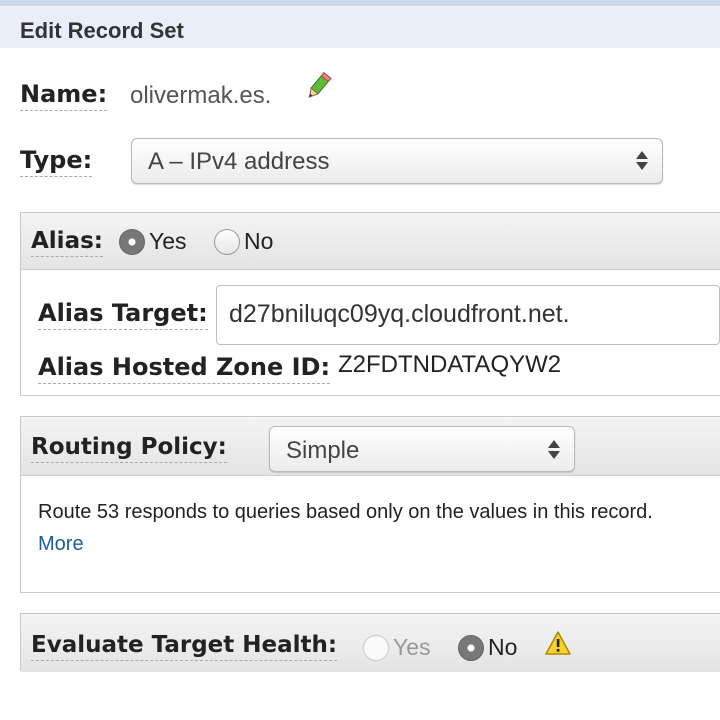 The width and height of the screenshot is (720, 720). What do you see at coordinates (397, 161) in the screenshot?
I see `type-select: A – IPv4 address` at bounding box center [397, 161].